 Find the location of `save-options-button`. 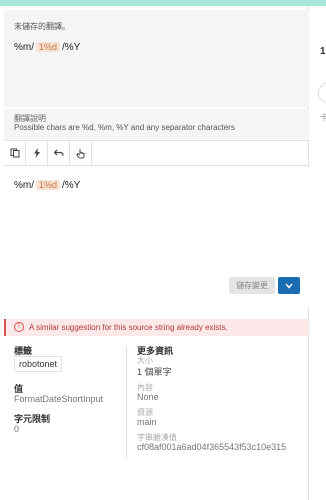

save-options-button is located at coordinates (289, 285).